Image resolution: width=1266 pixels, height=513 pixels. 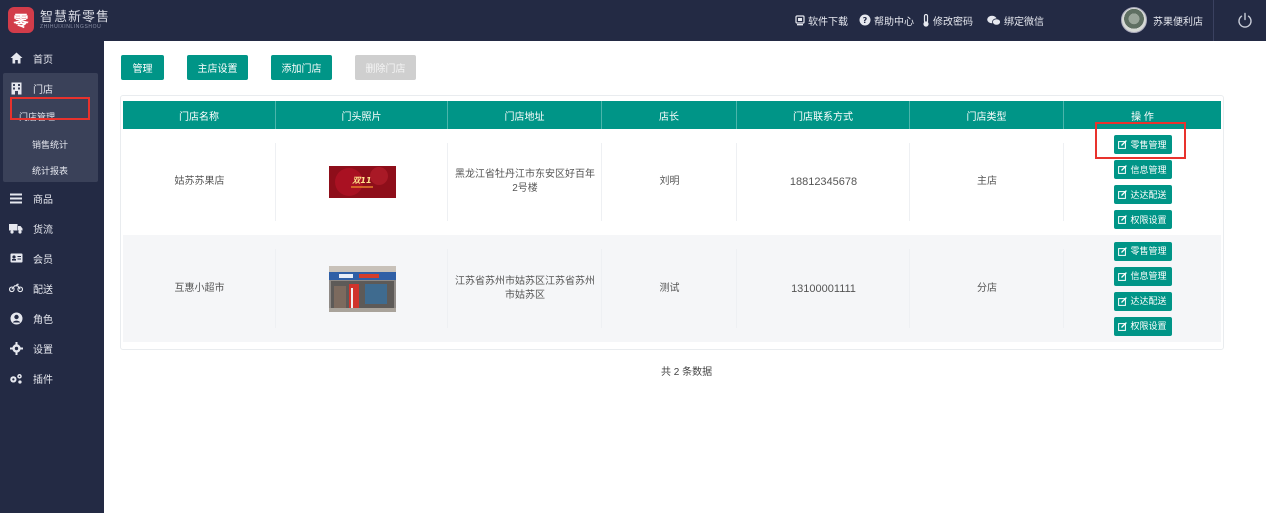 What do you see at coordinates (75, 16) in the screenshot?
I see `logo-title: 智慧新零售` at bounding box center [75, 16].